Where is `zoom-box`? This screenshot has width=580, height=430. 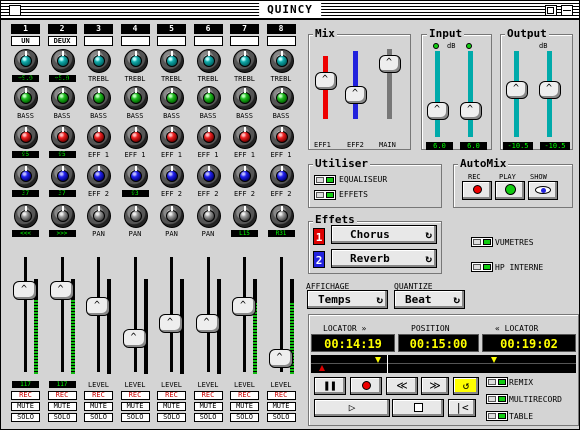 zoom-box is located at coordinates (551, 10).